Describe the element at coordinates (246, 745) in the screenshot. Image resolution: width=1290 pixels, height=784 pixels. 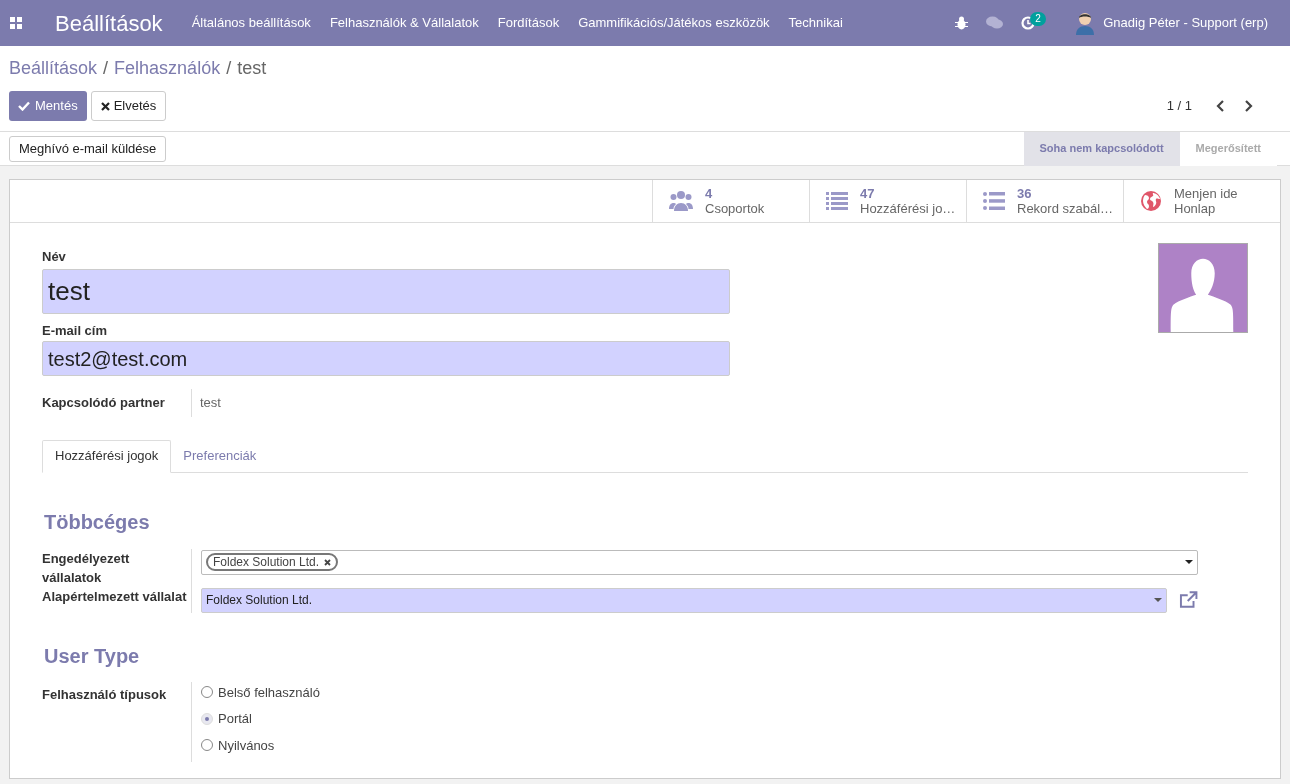
I see `radio-label: Nyilvános` at that location.